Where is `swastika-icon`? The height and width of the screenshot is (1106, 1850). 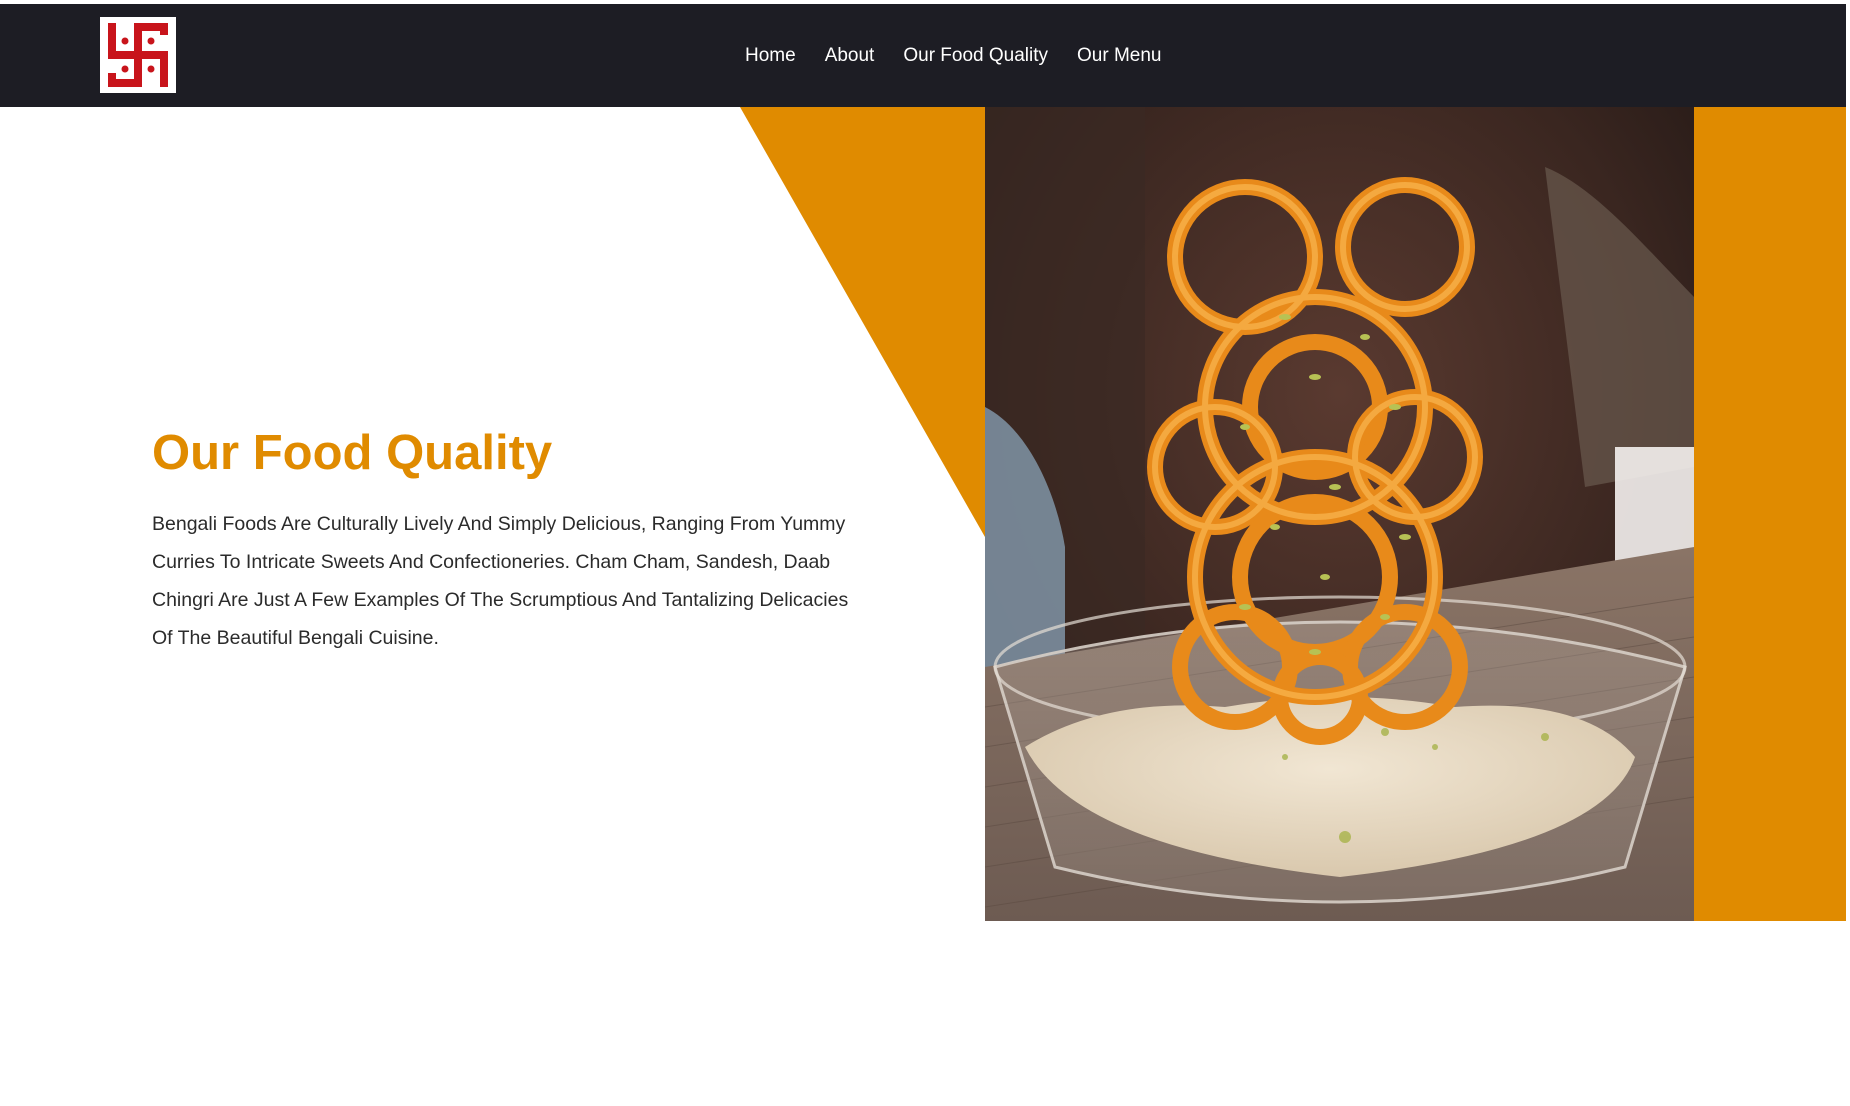 swastika-icon is located at coordinates (138, 55).